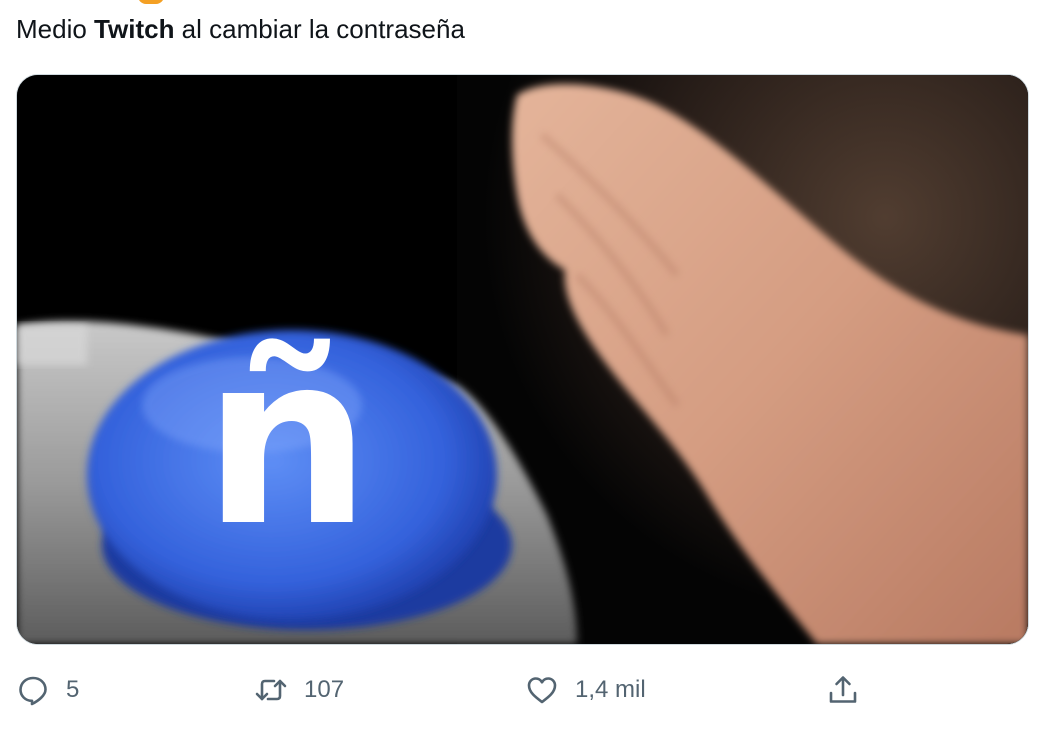 Image resolution: width=1060 pixels, height=732 pixels. I want to click on reply-button: 5, so click(47, 690).